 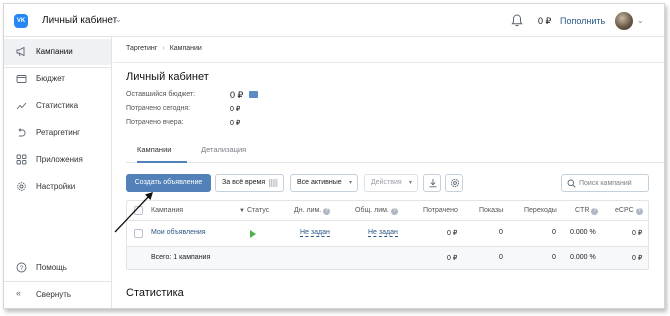 What do you see at coordinates (554, 257) in the screenshot?
I see `total-clicks: 0` at bounding box center [554, 257].